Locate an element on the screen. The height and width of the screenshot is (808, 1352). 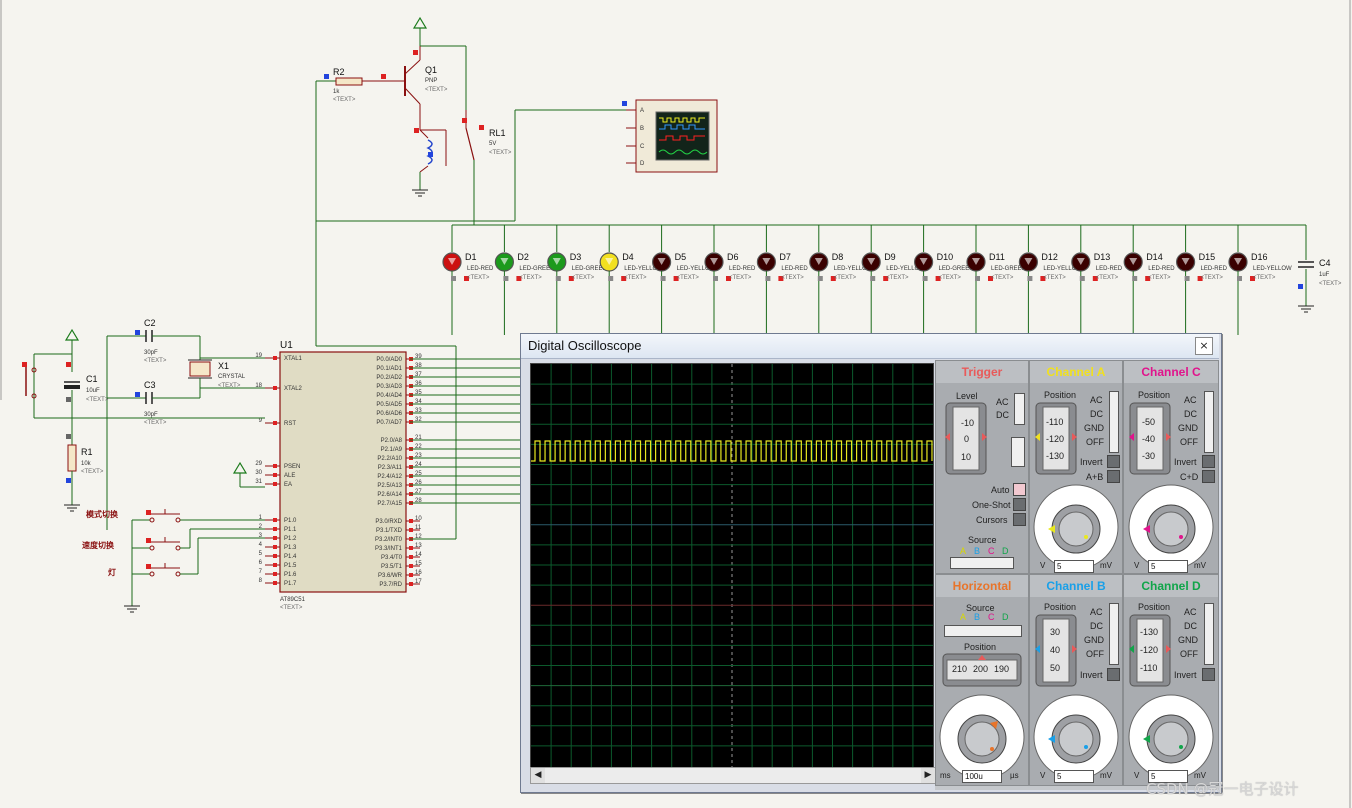
channel-a-coupling-switch is located at coordinates (1114, 422).